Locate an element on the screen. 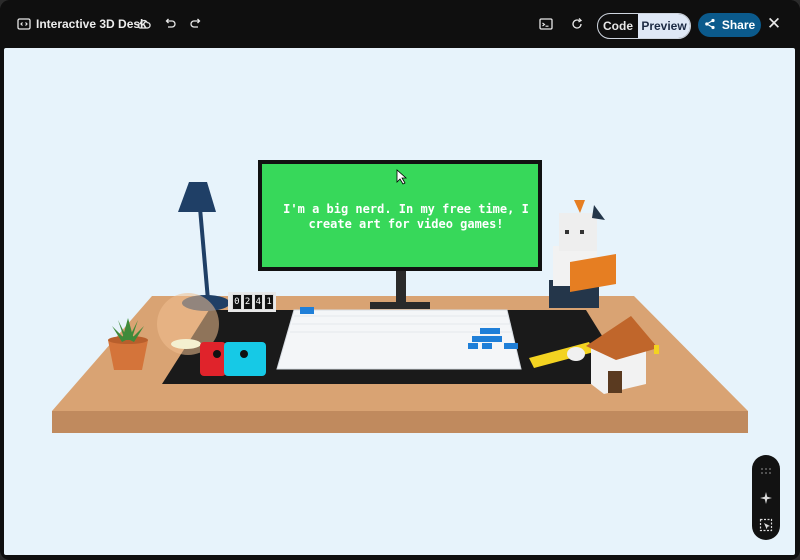 The width and height of the screenshot is (800, 560). cat-head is located at coordinates (578, 232).